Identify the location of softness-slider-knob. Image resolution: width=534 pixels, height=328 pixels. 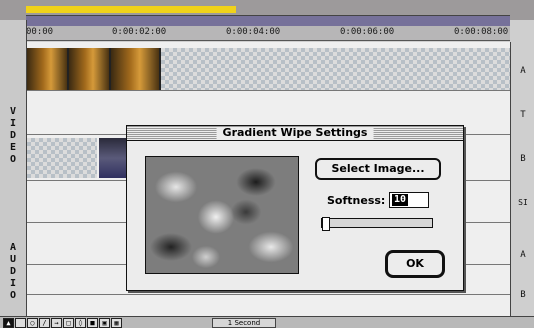
(326, 224).